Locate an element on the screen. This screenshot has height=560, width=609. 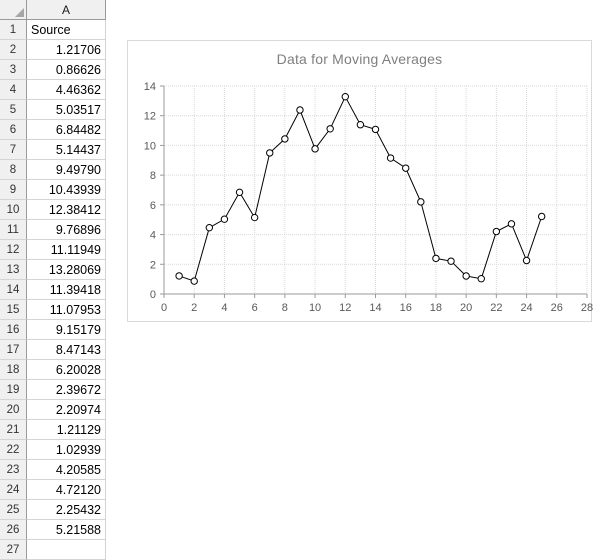
spreadsheet-cell: 1.21129 is located at coordinates (66, 430).